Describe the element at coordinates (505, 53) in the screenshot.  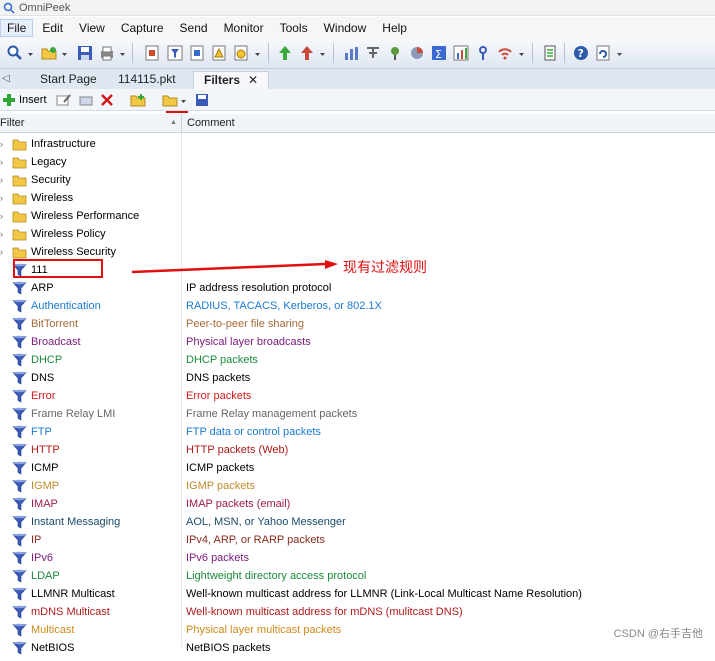
I see `wireless-icon` at that location.